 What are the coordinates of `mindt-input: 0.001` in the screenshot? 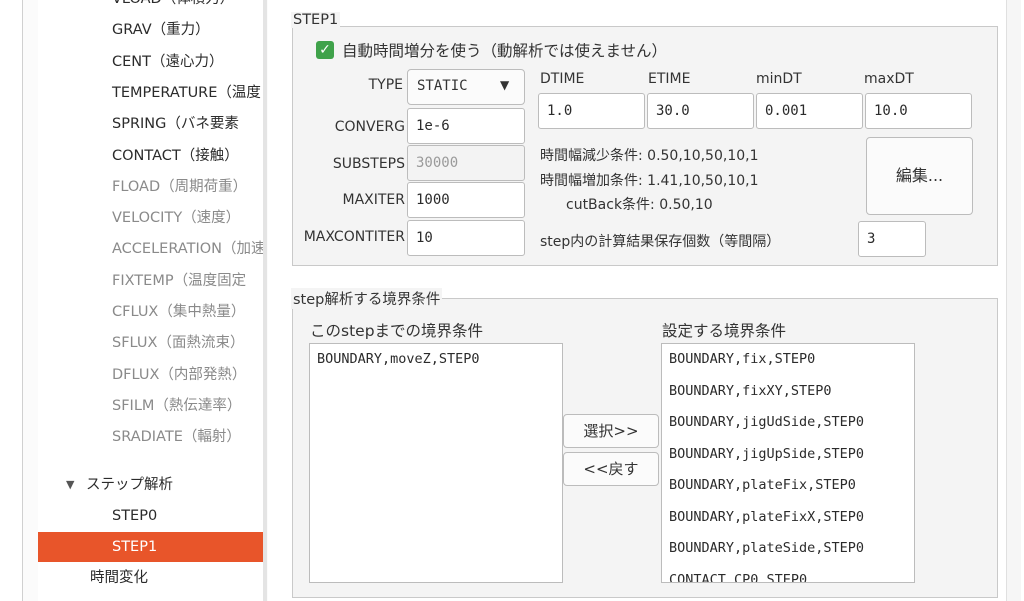 It's located at (809, 111).